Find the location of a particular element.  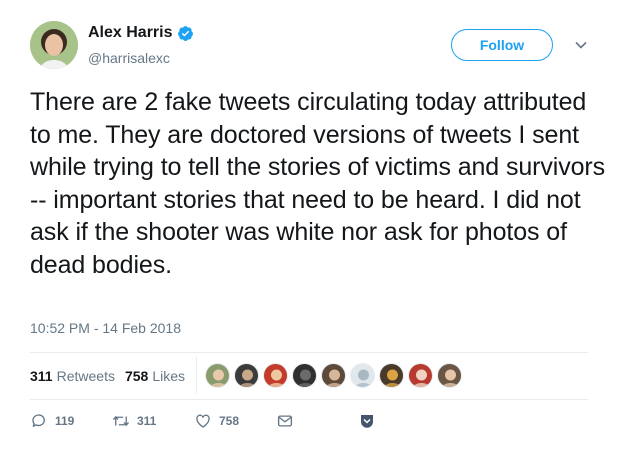

engagement-stats: 311 Retweets 758 Likes is located at coordinates (112, 376).